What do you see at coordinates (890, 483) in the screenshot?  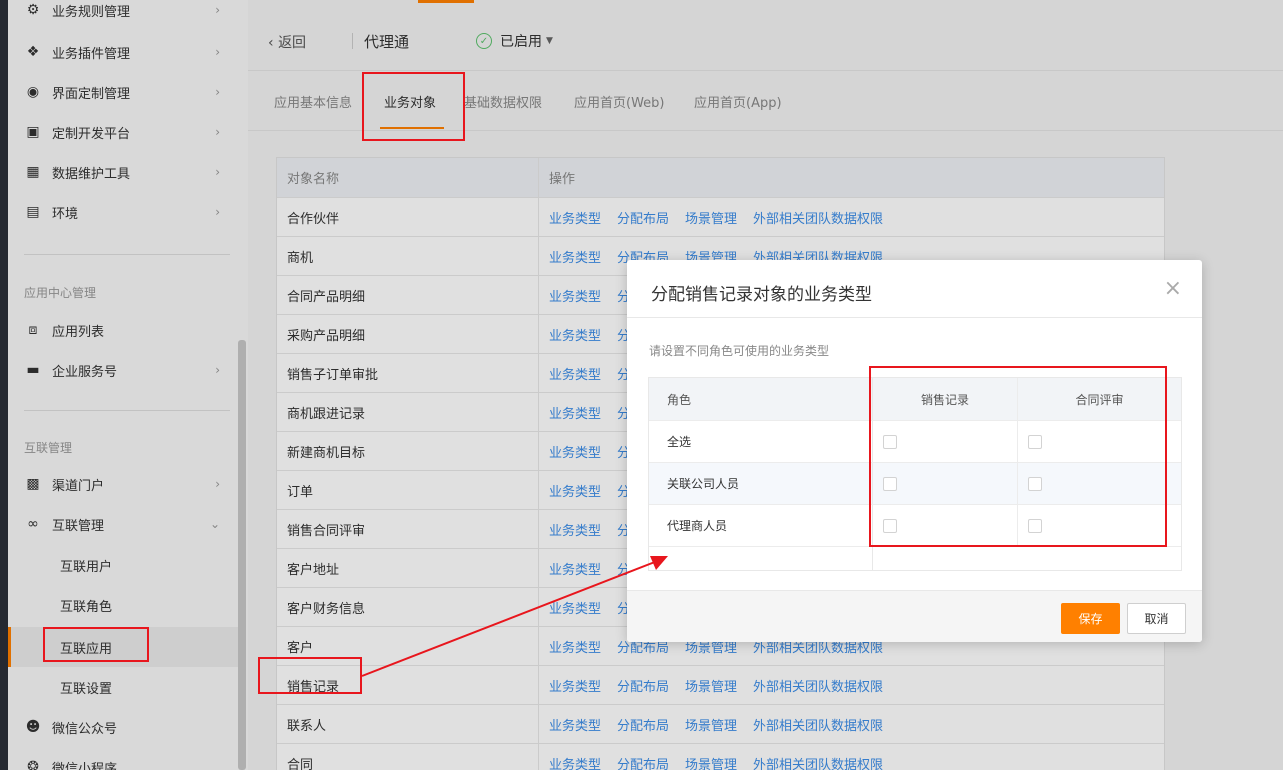 I see `affiliated-staff-sales-record-checkbox` at bounding box center [890, 483].